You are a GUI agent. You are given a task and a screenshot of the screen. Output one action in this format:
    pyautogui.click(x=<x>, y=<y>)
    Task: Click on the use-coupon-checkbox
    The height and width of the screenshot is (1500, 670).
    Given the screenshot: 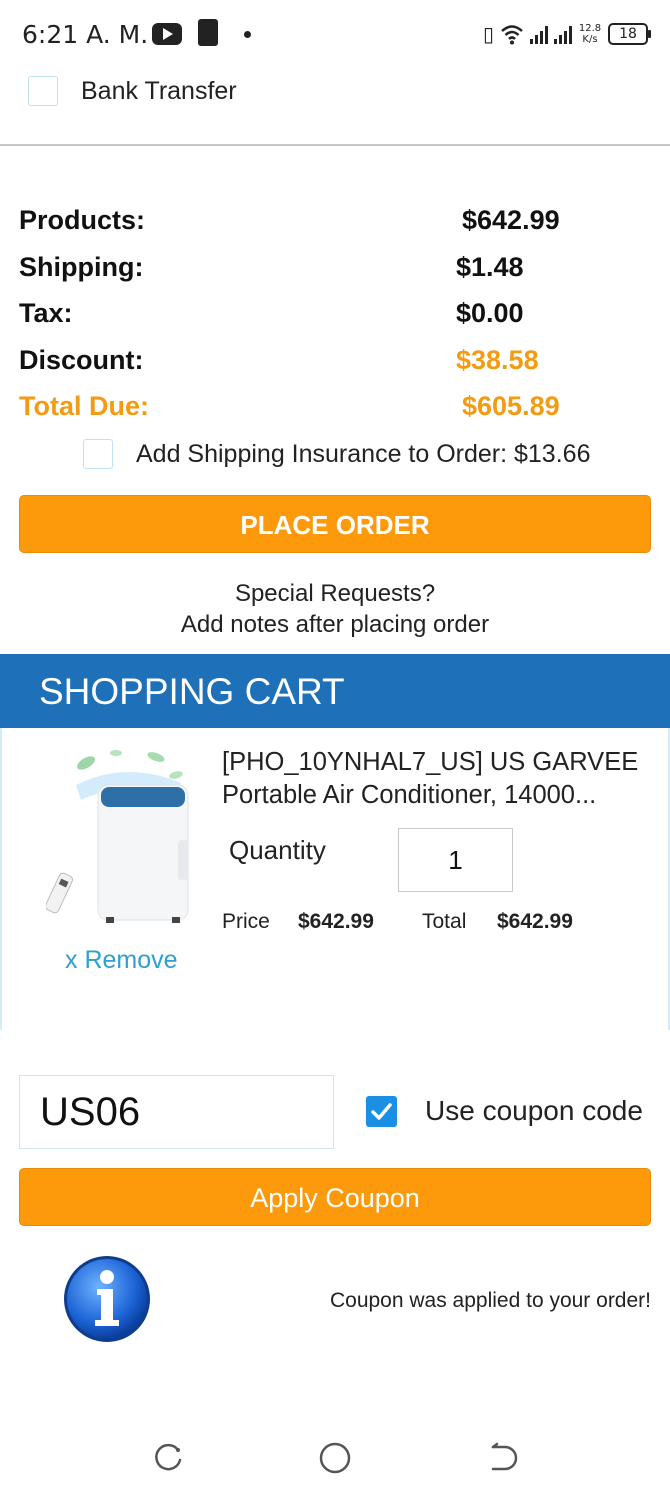 What is the action you would take?
    pyautogui.click(x=381, y=1111)
    